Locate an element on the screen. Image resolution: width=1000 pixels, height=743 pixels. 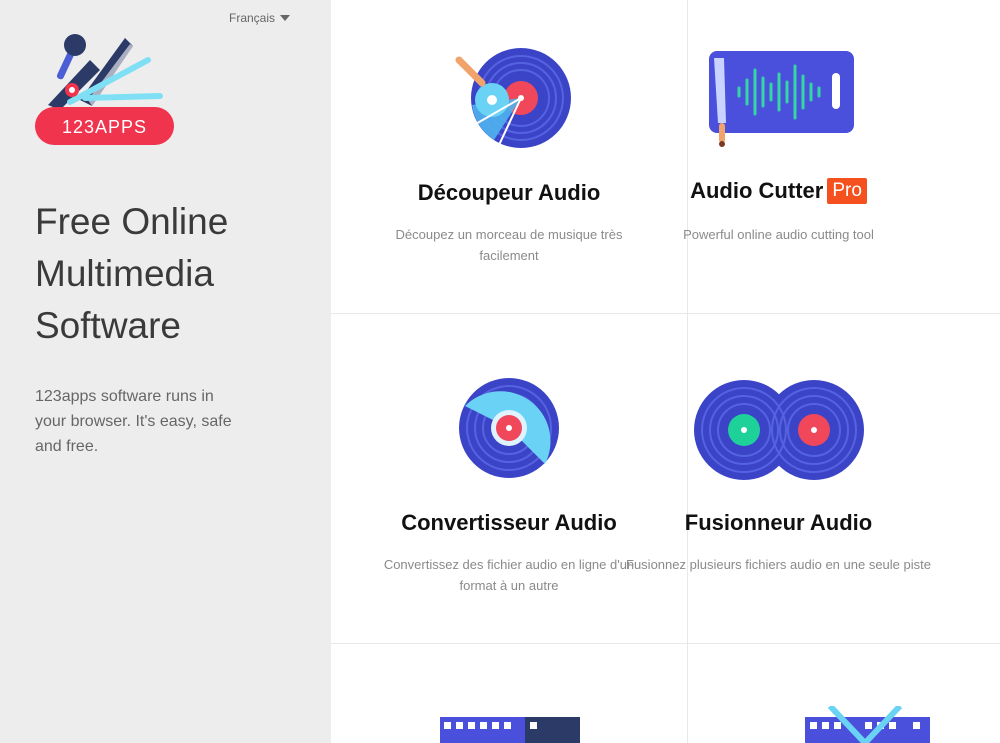
language-selector: Français is located at coordinates (260, 18).